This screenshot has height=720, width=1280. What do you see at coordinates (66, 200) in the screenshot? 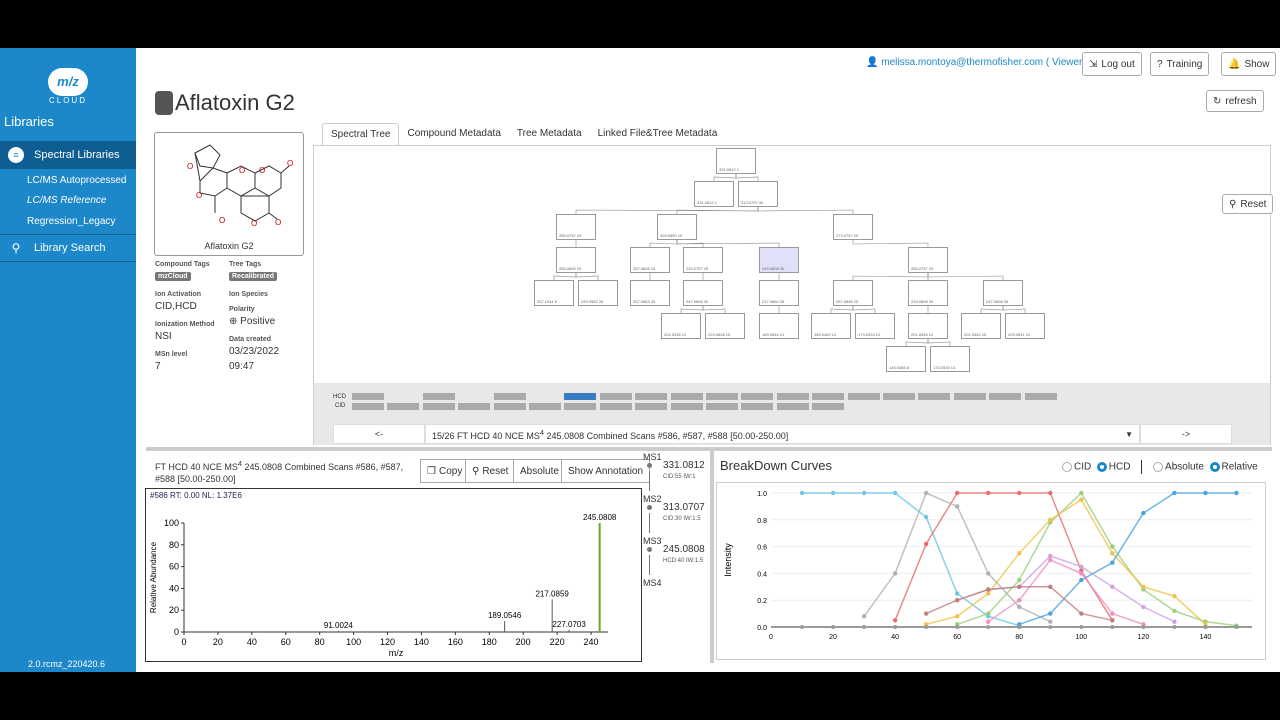
I see `sidebar-sub-lcms-reference: LC/MS Reference` at bounding box center [66, 200].